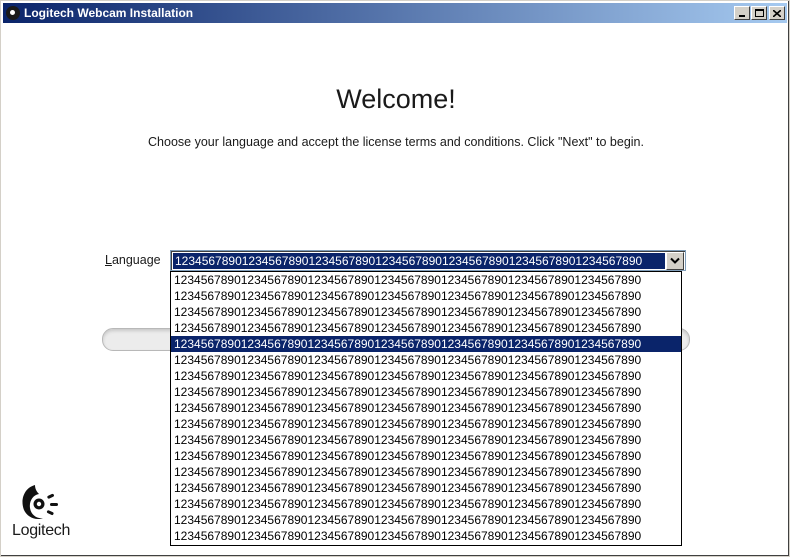  What do you see at coordinates (742, 16) in the screenshot?
I see `minimize-icon` at bounding box center [742, 16].